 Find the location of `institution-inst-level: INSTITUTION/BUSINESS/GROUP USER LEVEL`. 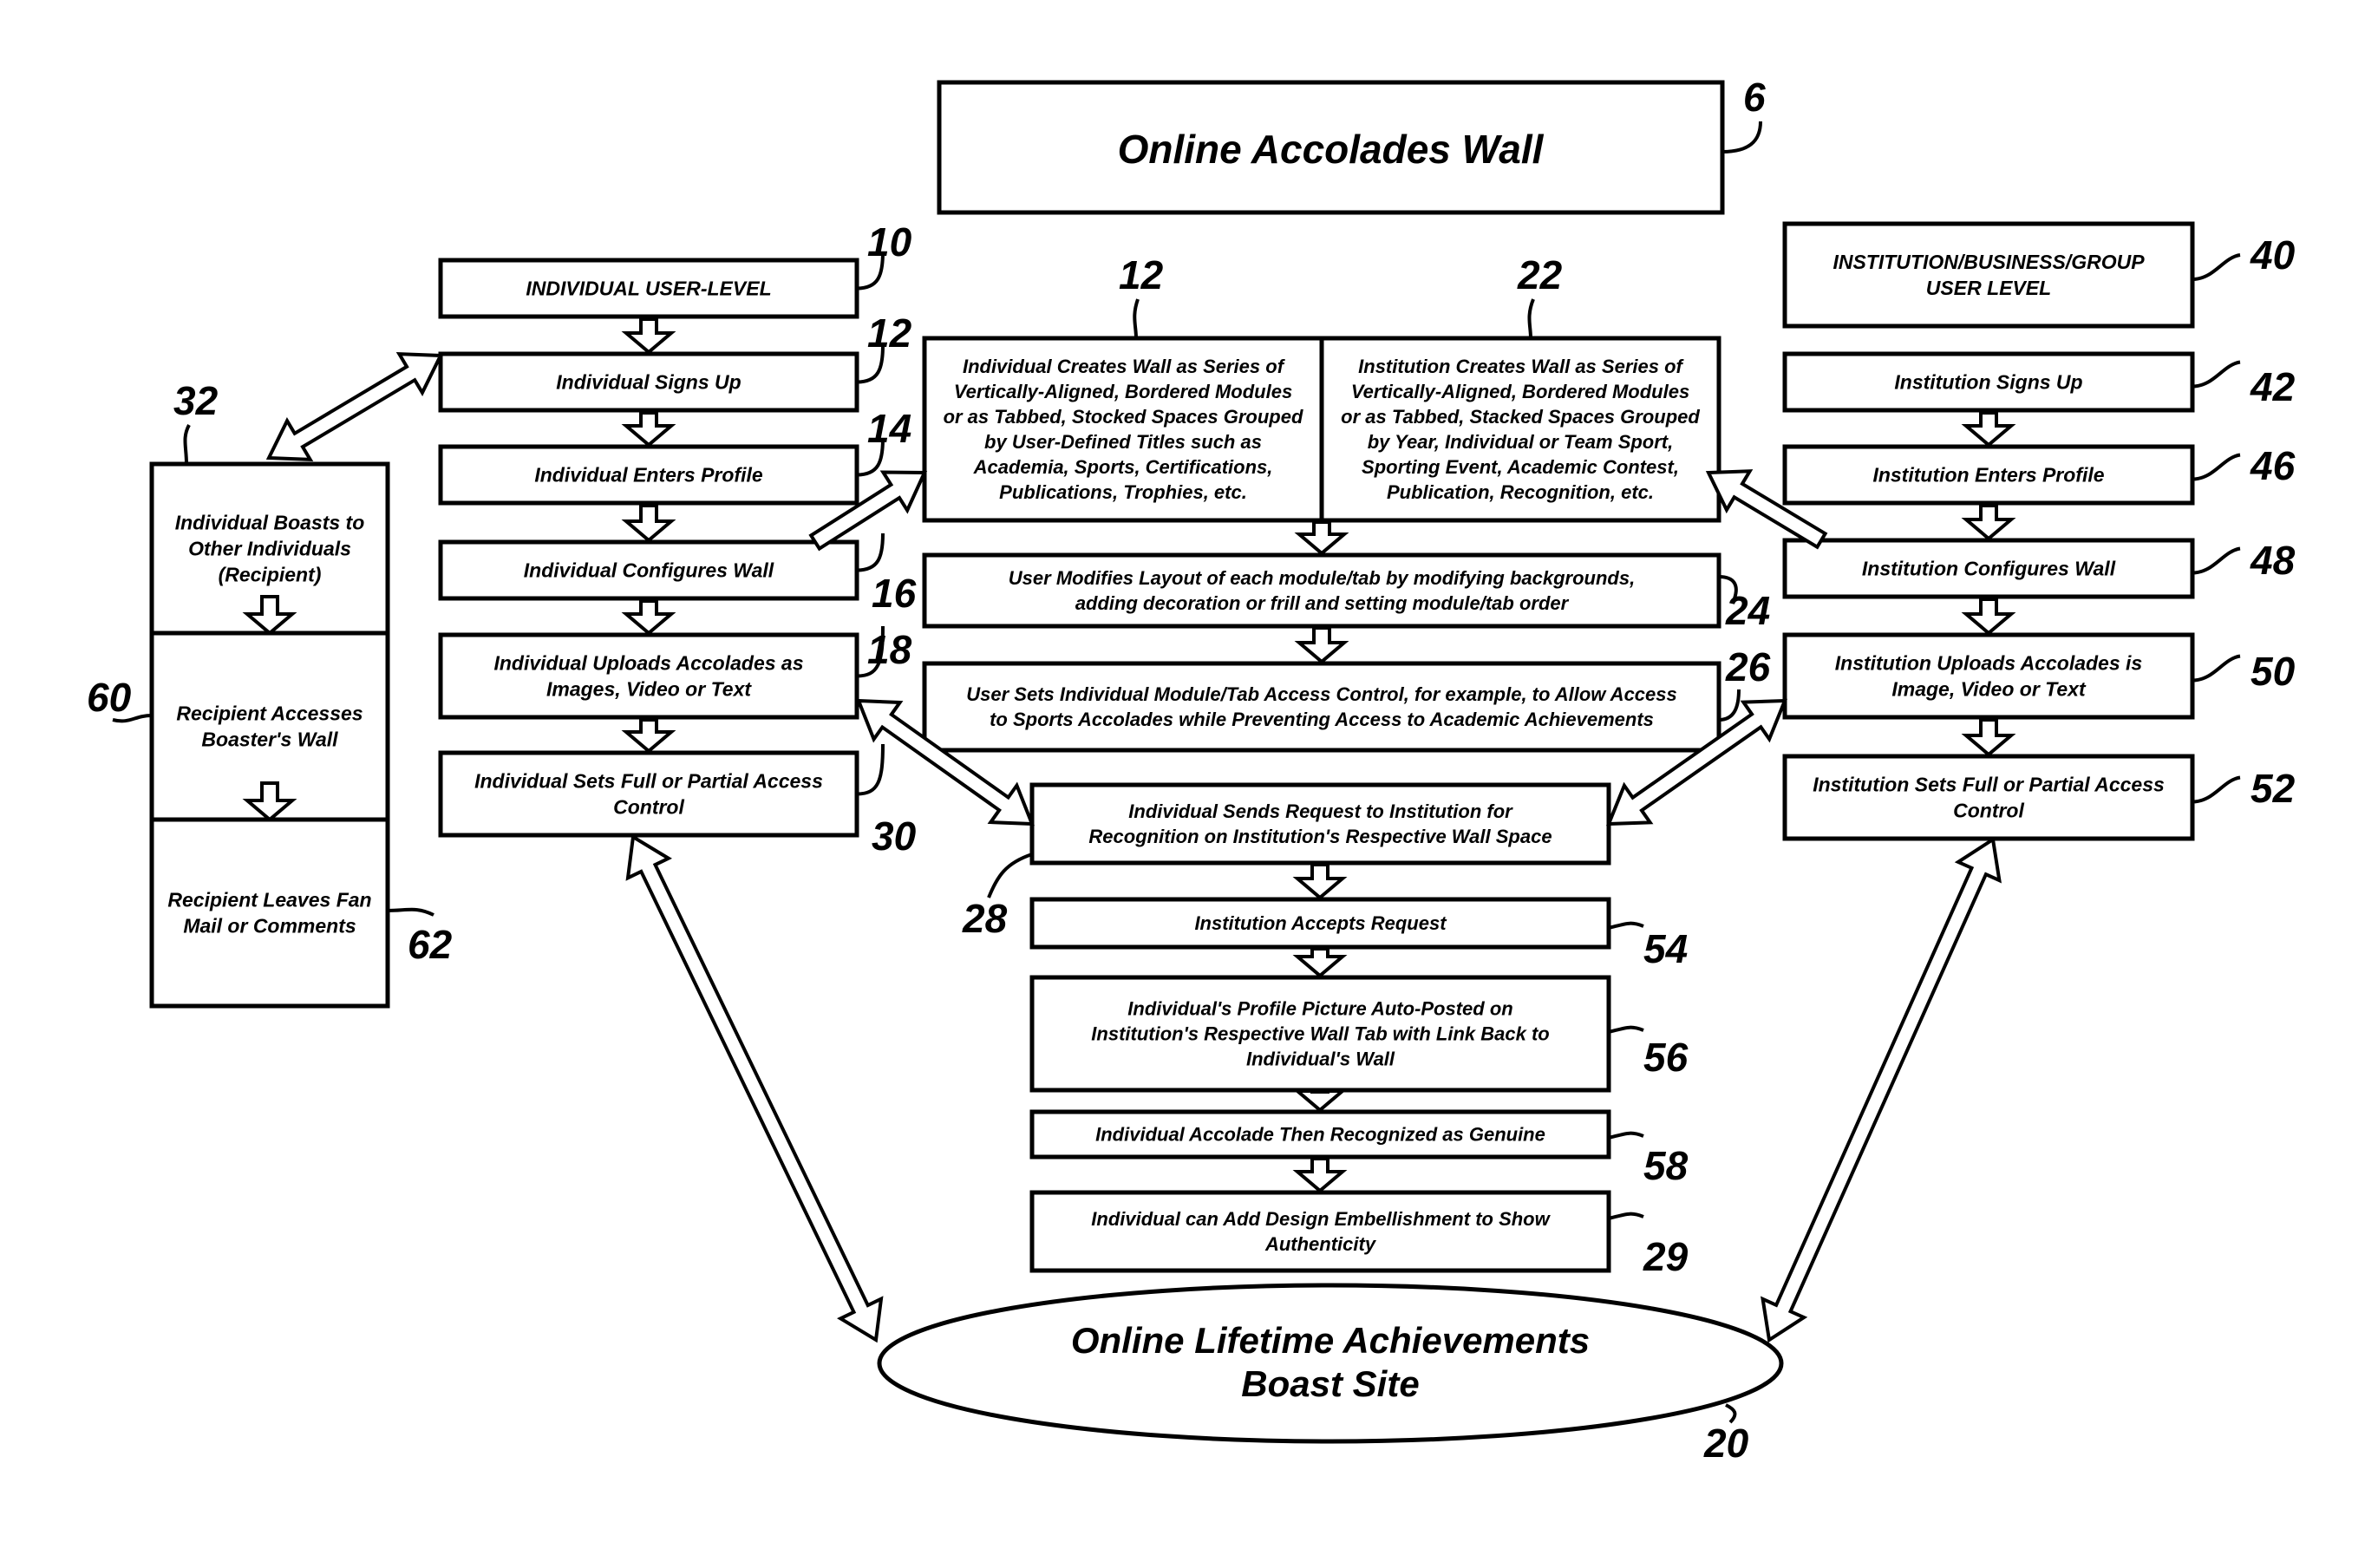

institution-inst-level: INSTITUTION/BUSINESS/GROUP USER LEVEL is located at coordinates (1988, 275).